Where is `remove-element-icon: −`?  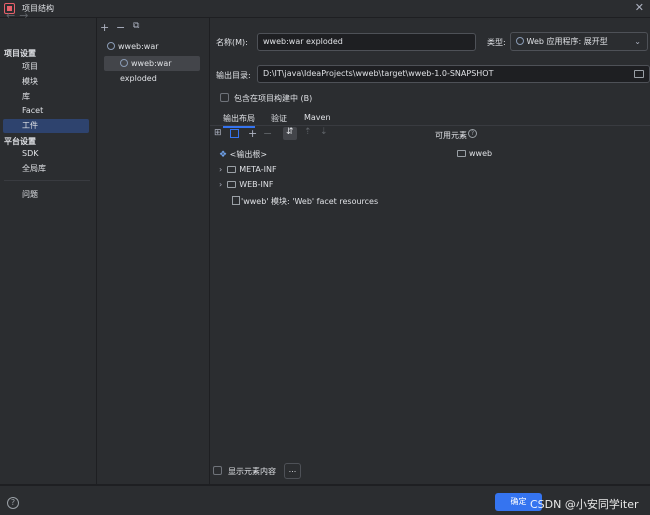 remove-element-icon: − is located at coordinates (267, 133).